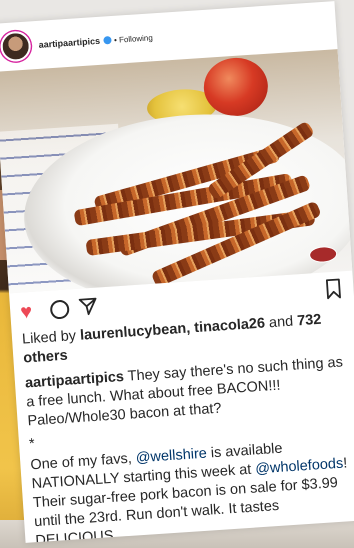 The width and height of the screenshot is (354, 548). I want to click on comment-icon, so click(59, 309).